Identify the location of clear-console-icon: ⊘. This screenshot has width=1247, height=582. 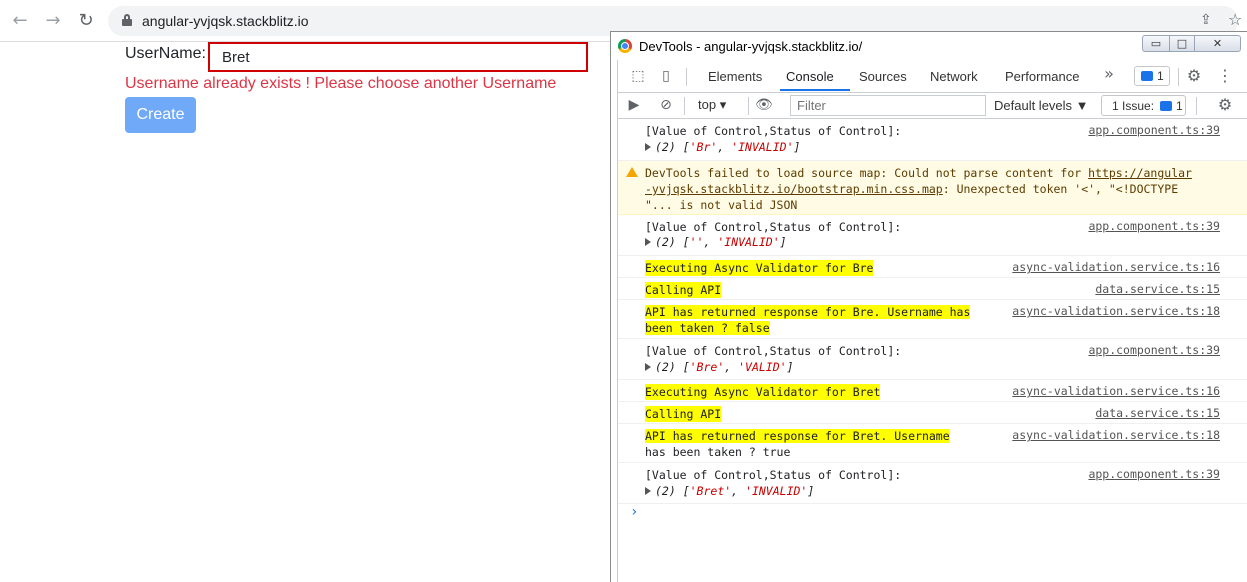
(666, 105).